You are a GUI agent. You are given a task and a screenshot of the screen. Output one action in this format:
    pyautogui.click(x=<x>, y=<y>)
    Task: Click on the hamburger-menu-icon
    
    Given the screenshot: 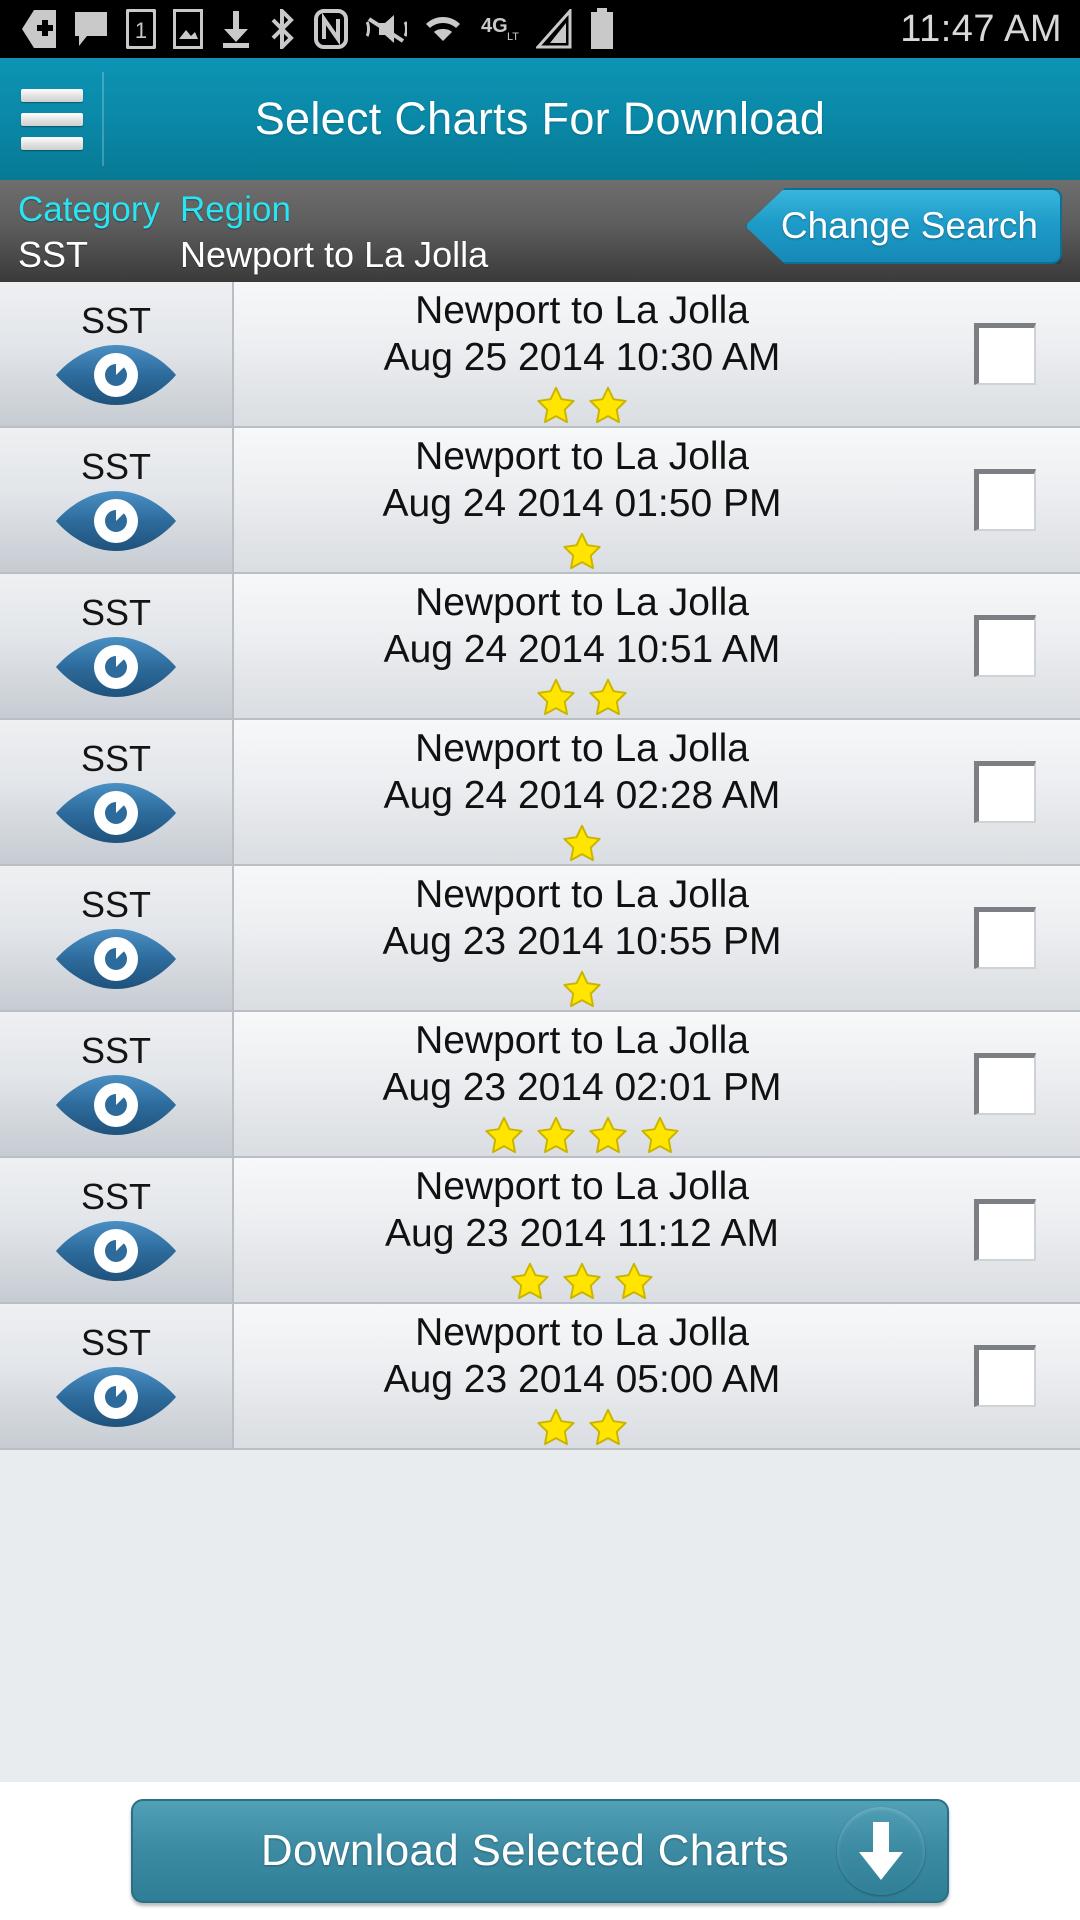 What is the action you would take?
    pyautogui.click(x=52, y=119)
    